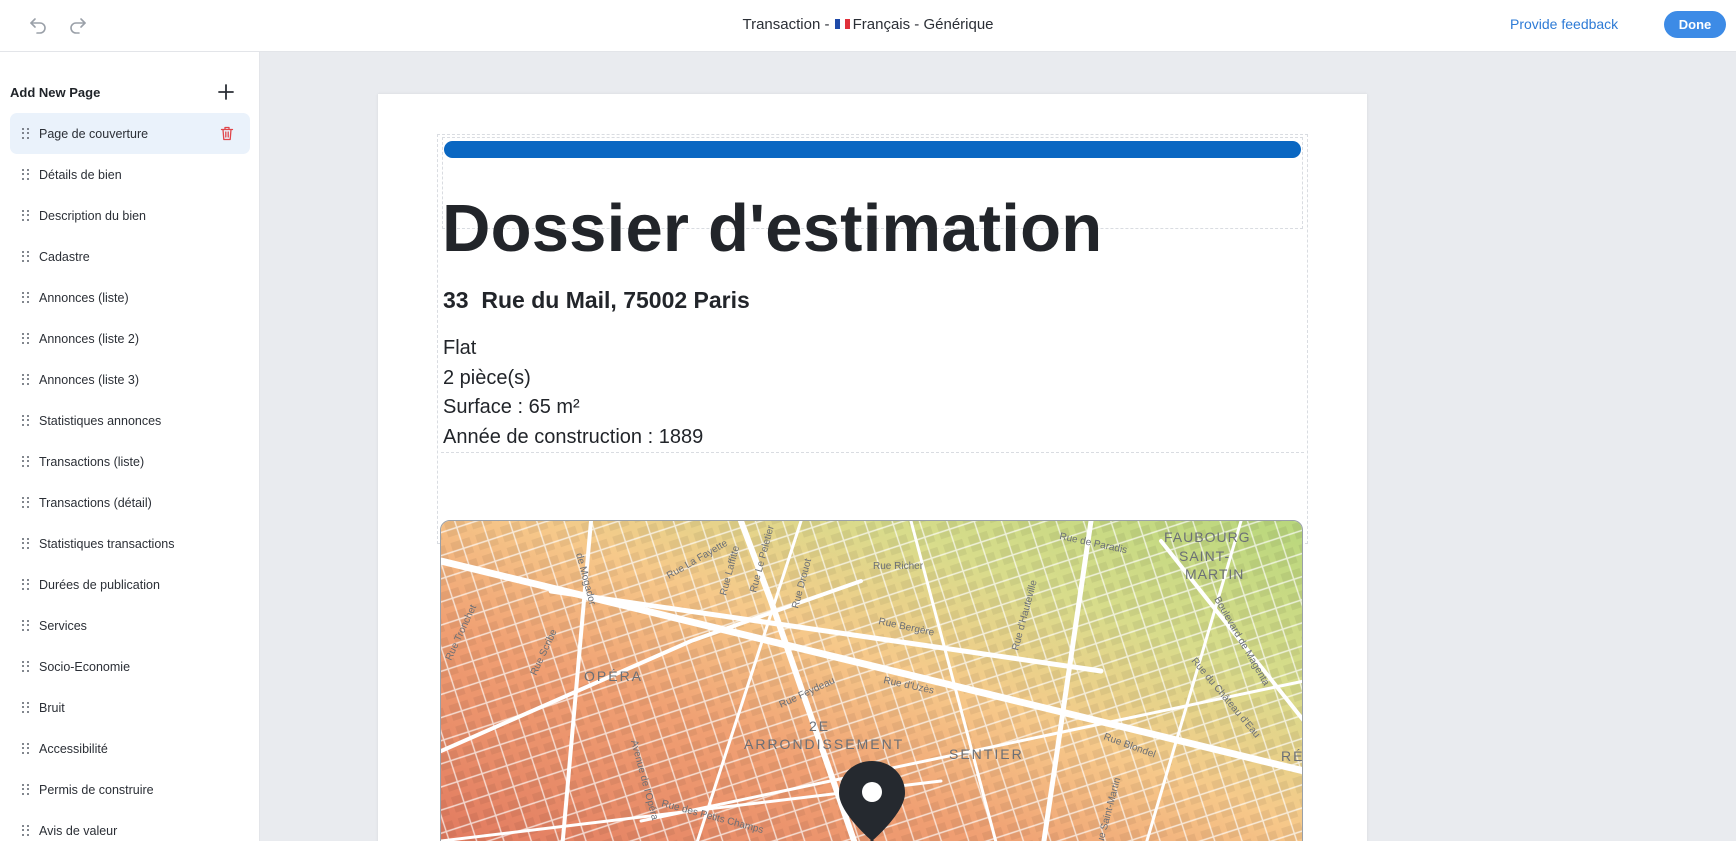 The image size is (1736, 841). I want to click on document-heading: Dossier d'estimation, so click(772, 228).